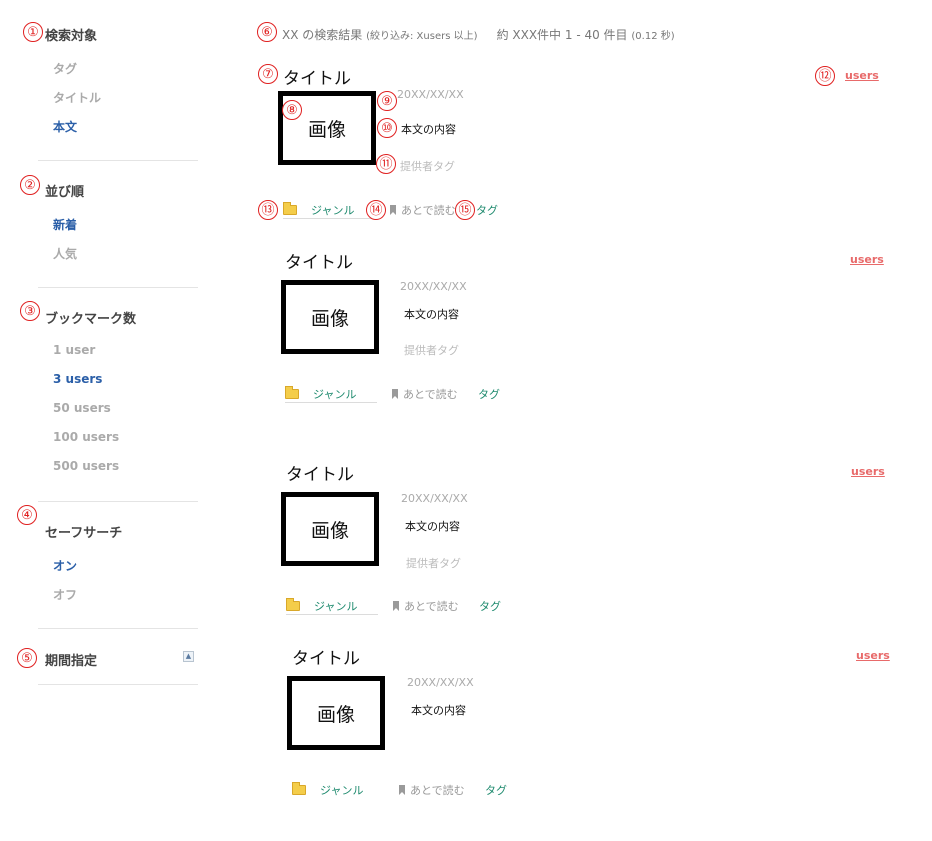 This screenshot has width=932, height=841. What do you see at coordinates (562, 35) in the screenshot?
I see `results-count: 約 XXX件中 1 - 40 件目` at bounding box center [562, 35].